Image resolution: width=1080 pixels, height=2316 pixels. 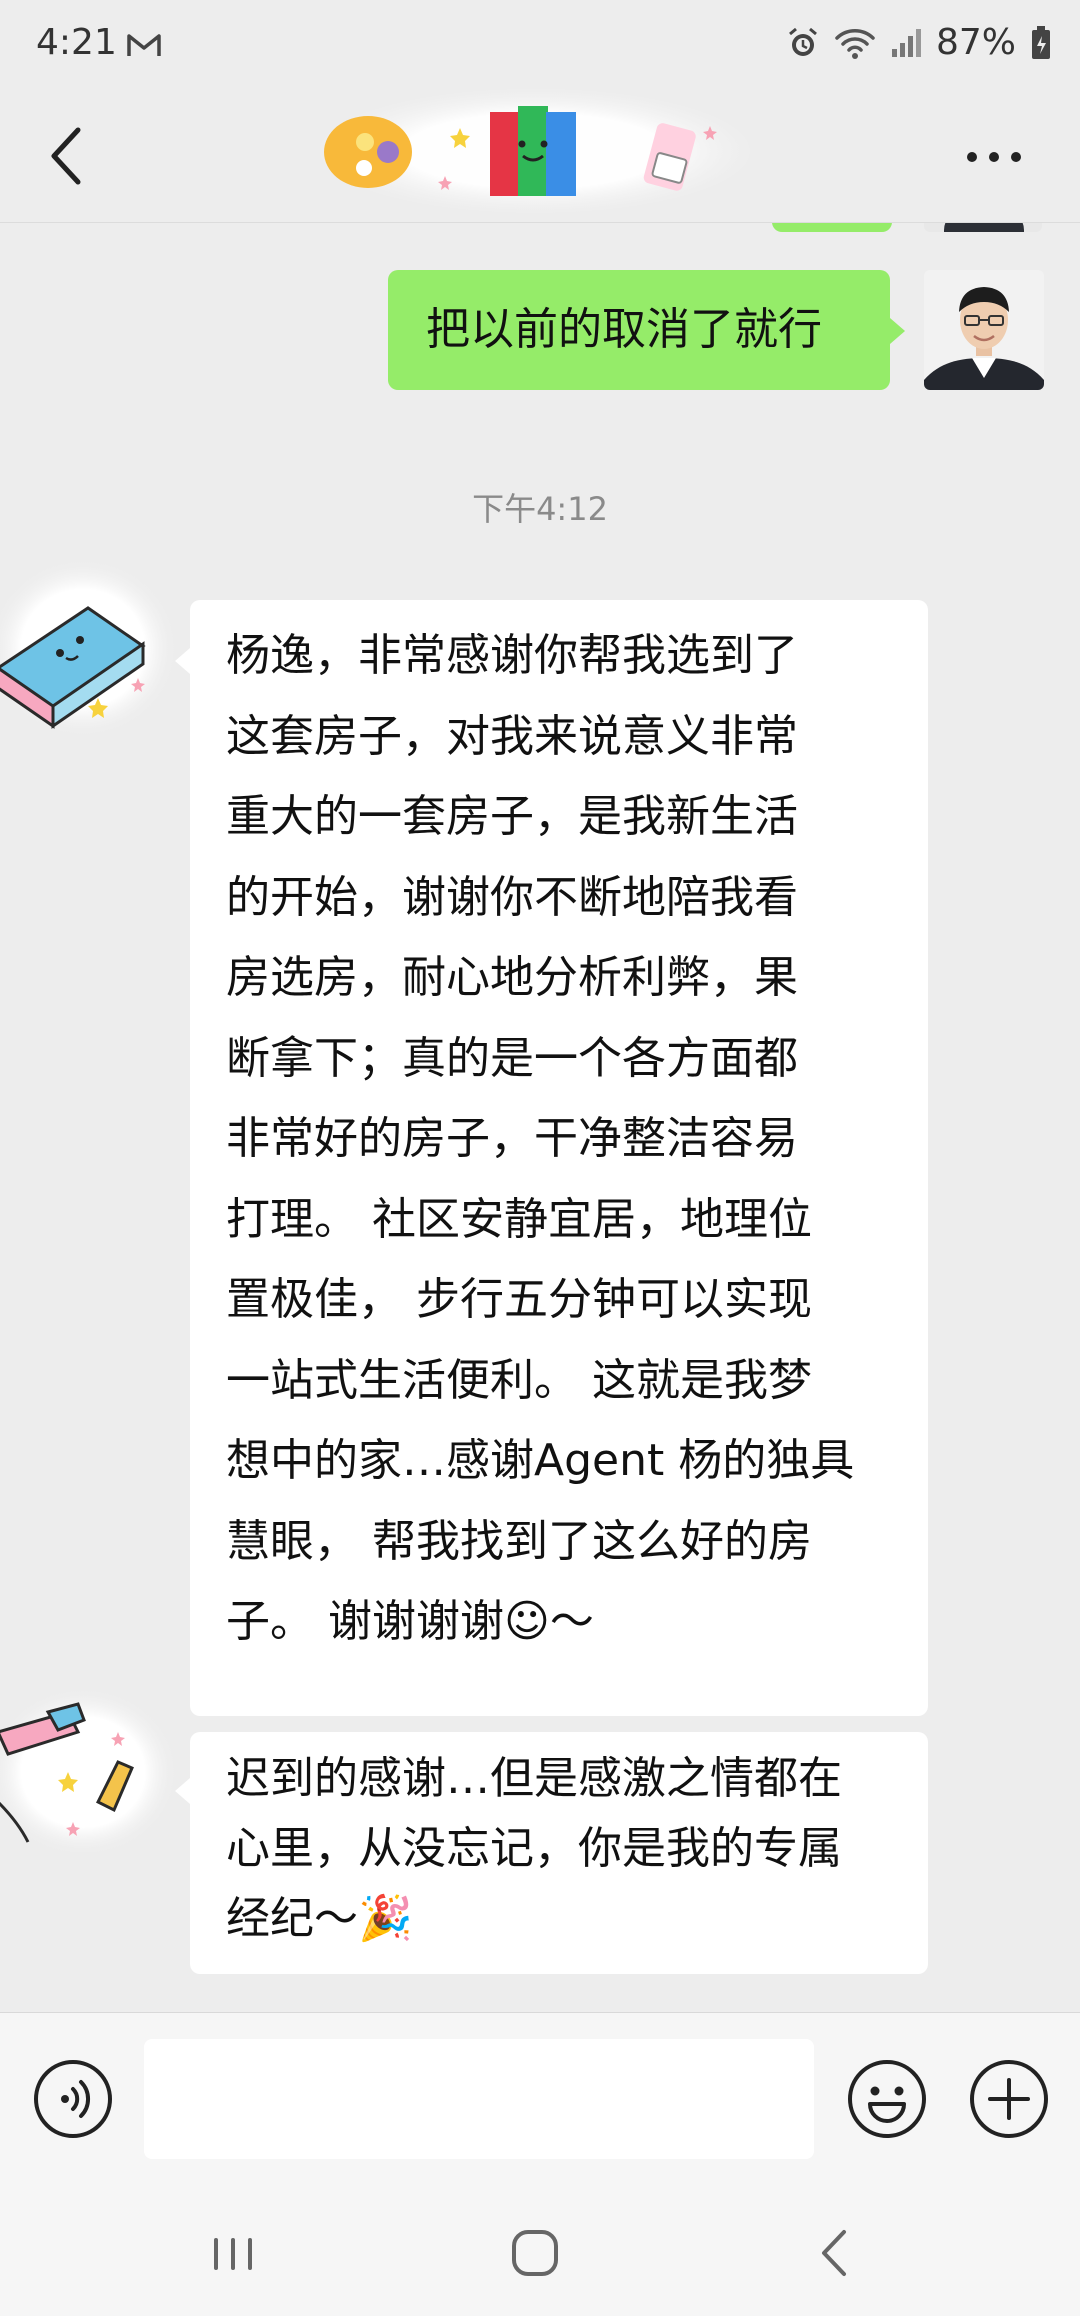 What do you see at coordinates (540, 509) in the screenshot?
I see `timestamp: 下午4:12` at bounding box center [540, 509].